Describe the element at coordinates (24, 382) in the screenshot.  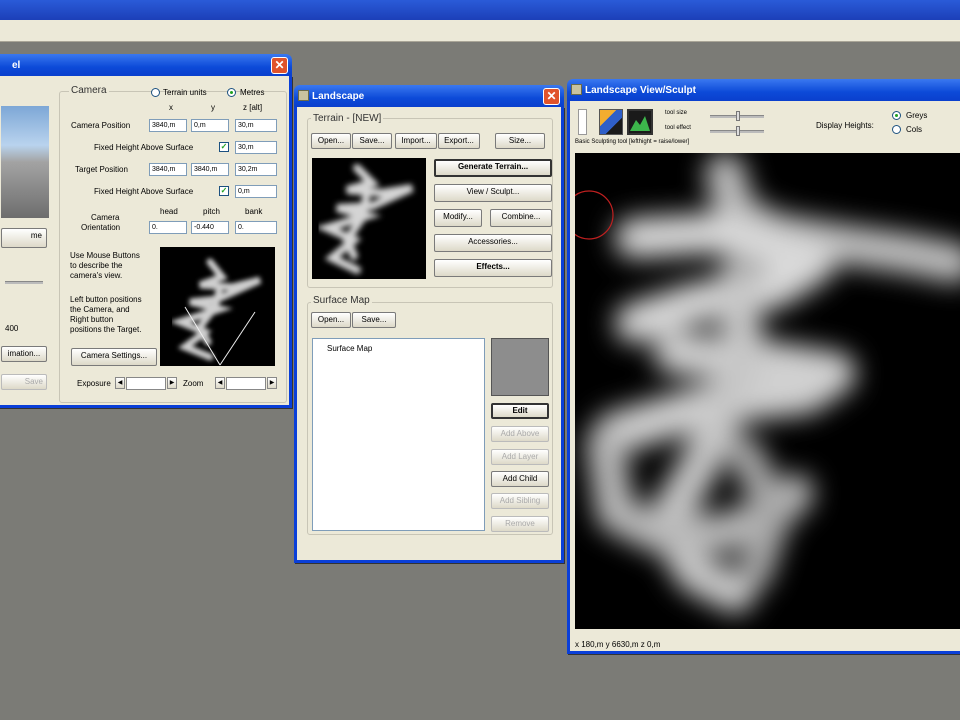
I see `save-render-button: Save` at that location.